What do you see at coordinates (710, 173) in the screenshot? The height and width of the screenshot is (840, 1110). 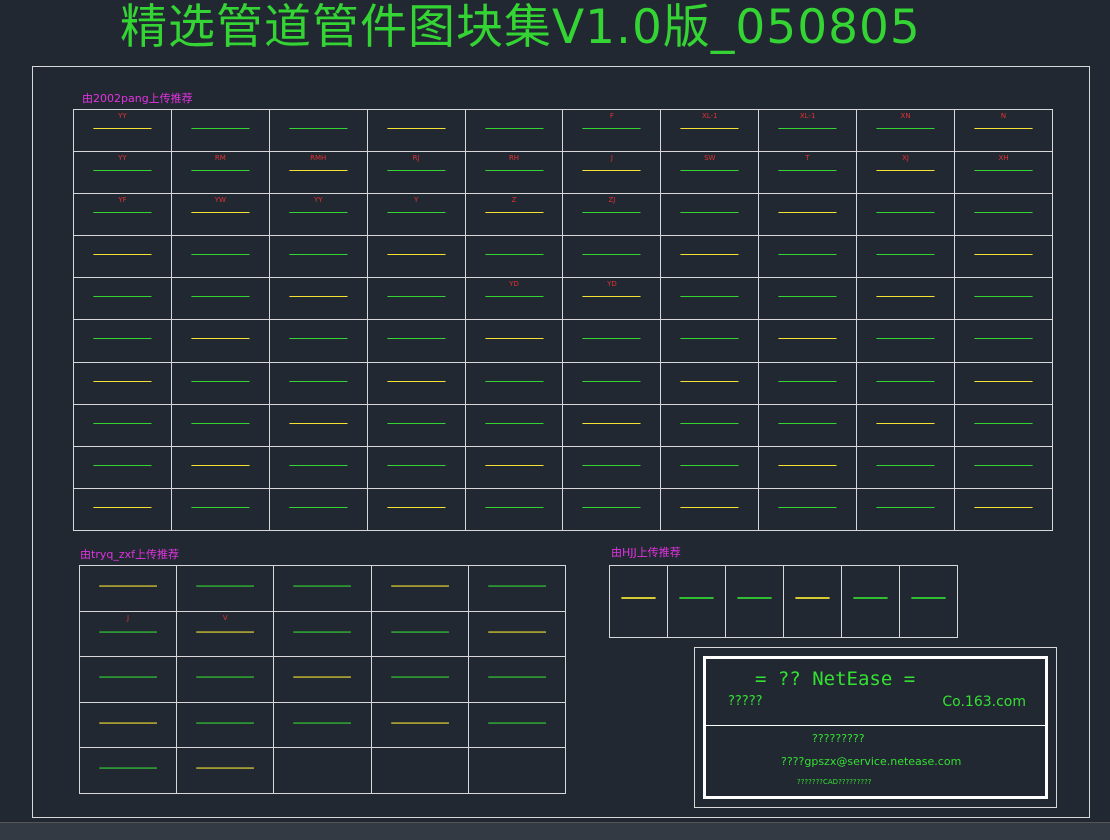 I see `symbol-cell: SW` at bounding box center [710, 173].